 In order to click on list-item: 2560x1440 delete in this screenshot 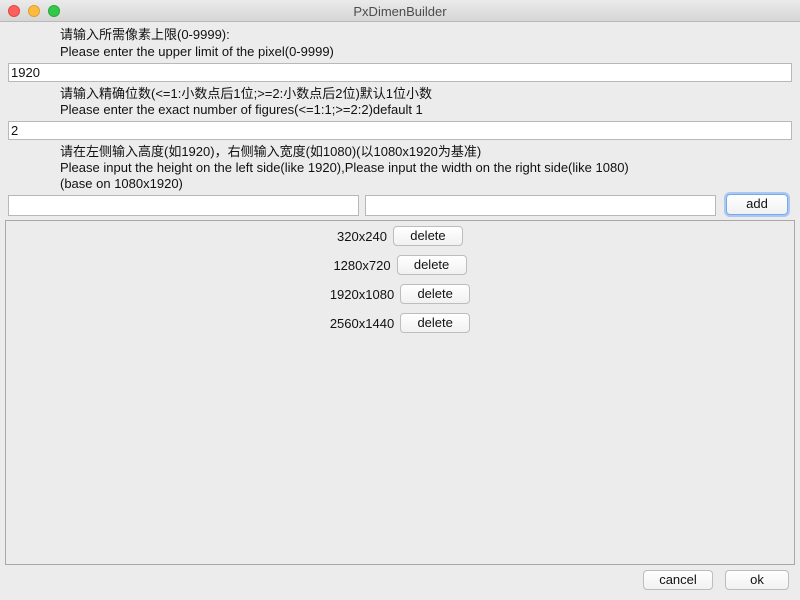, I will do `click(400, 323)`.